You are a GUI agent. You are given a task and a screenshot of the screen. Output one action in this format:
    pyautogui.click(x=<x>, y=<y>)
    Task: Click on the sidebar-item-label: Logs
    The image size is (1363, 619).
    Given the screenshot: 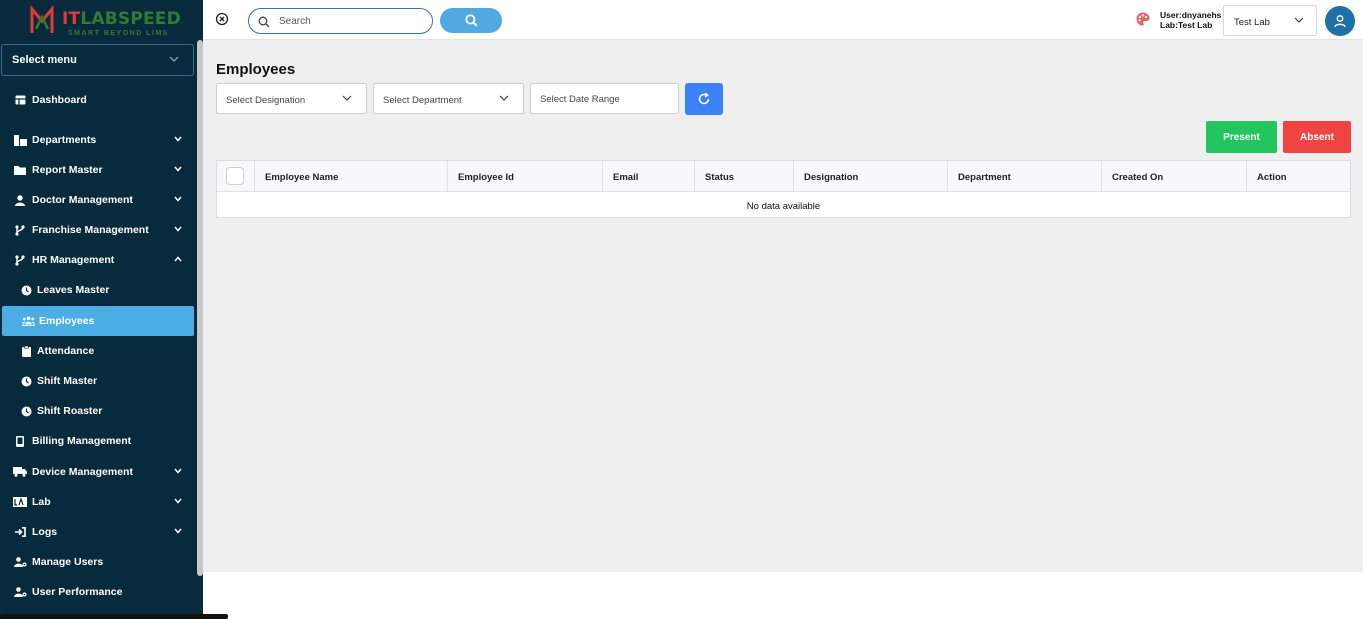 What is the action you would take?
    pyautogui.click(x=45, y=532)
    